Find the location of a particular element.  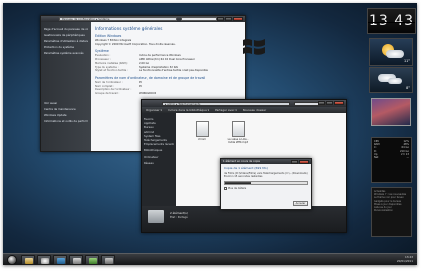

copy-caption-buttons is located at coordinates (300, 162).